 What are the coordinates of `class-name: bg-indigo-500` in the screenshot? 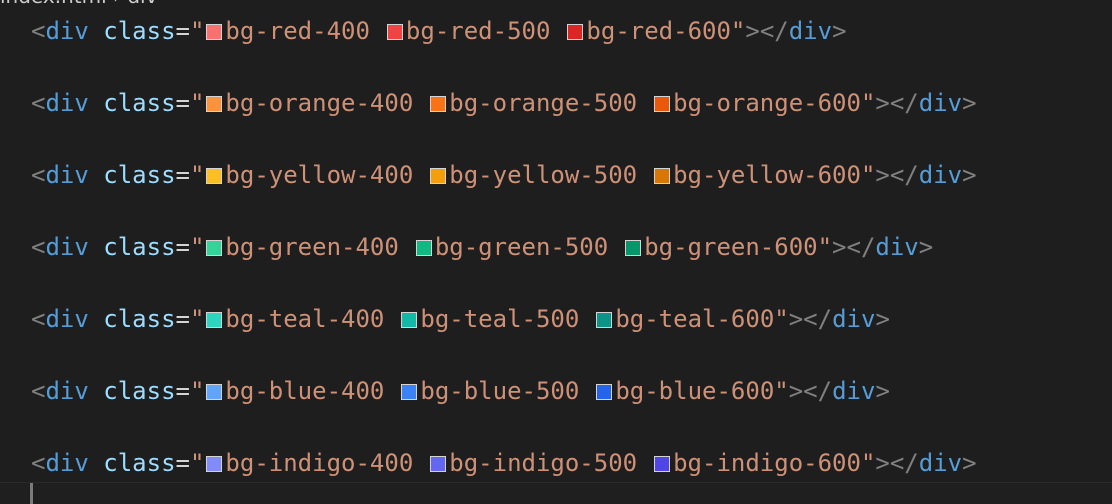 It's located at (543, 463).